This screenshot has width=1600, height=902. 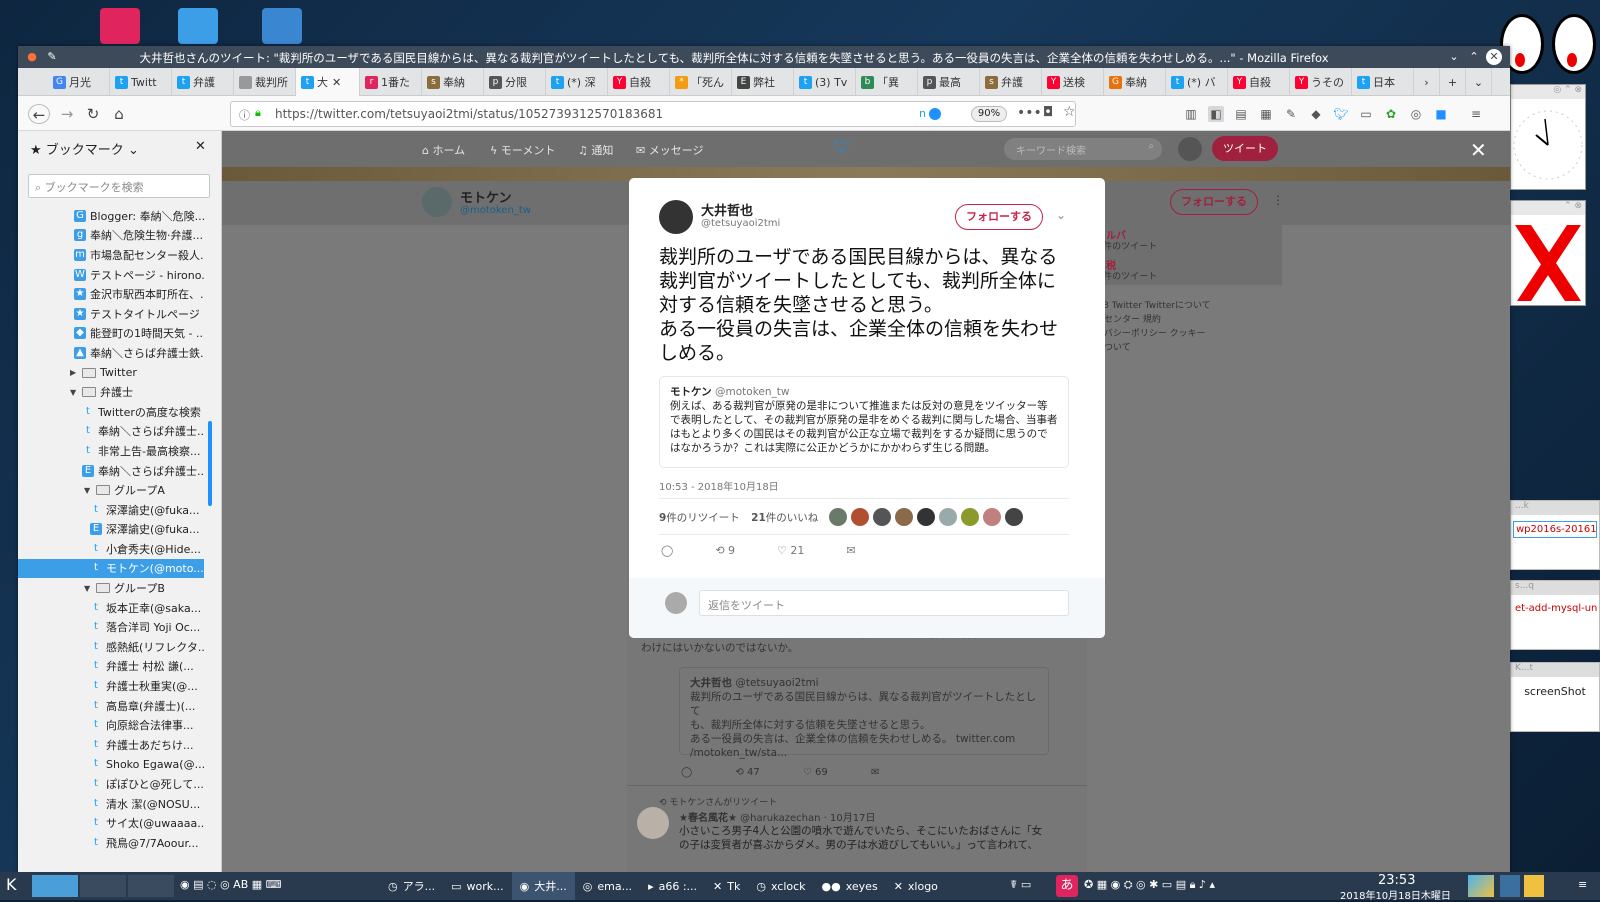 I want to click on t2-name: ★春名風花★, so click(x=708, y=818).